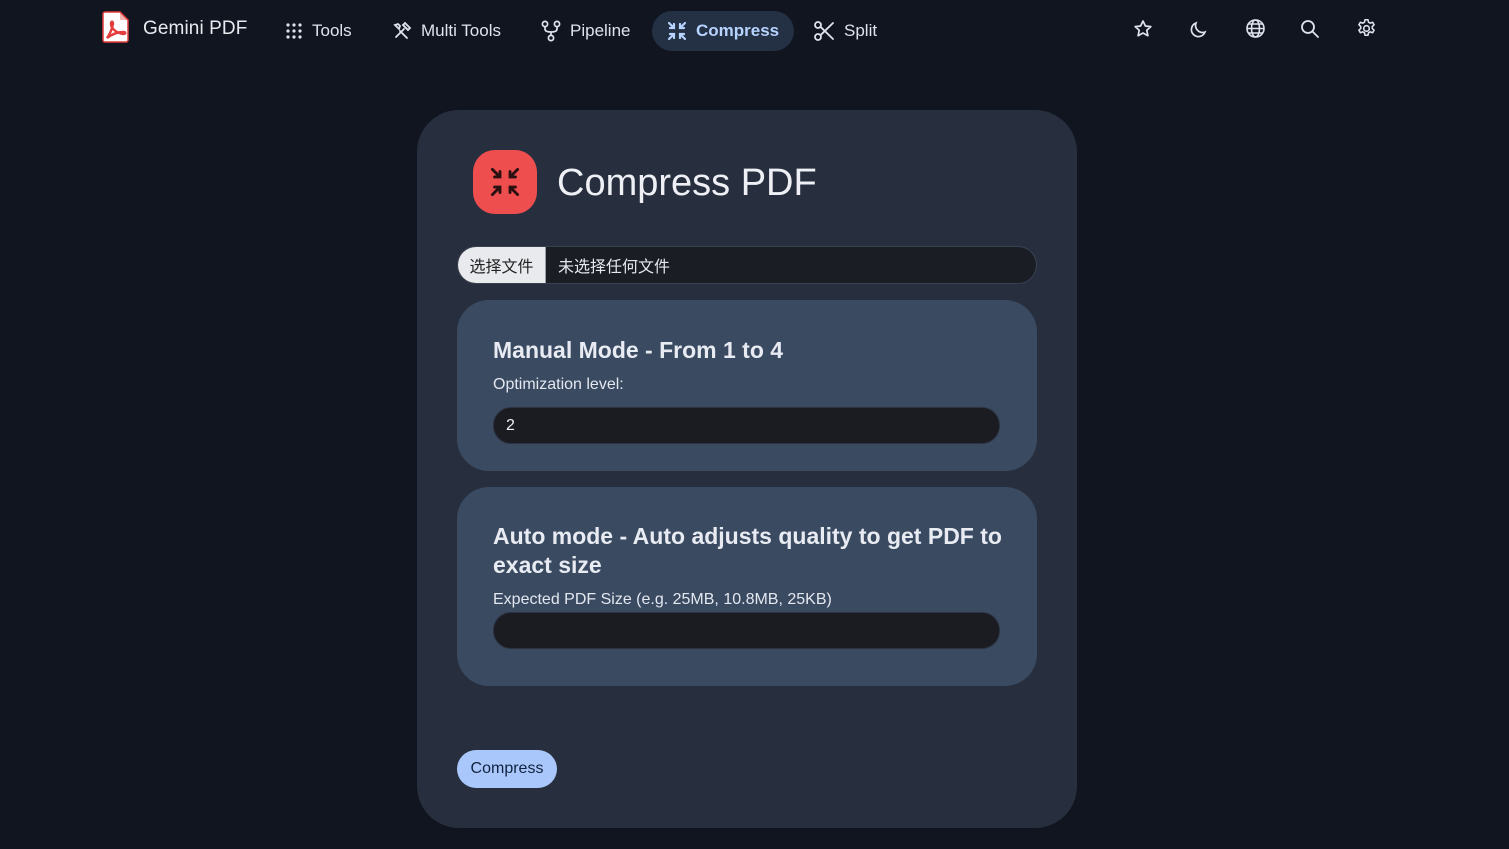  What do you see at coordinates (824, 31) in the screenshot?
I see `scissors-icon` at bounding box center [824, 31].